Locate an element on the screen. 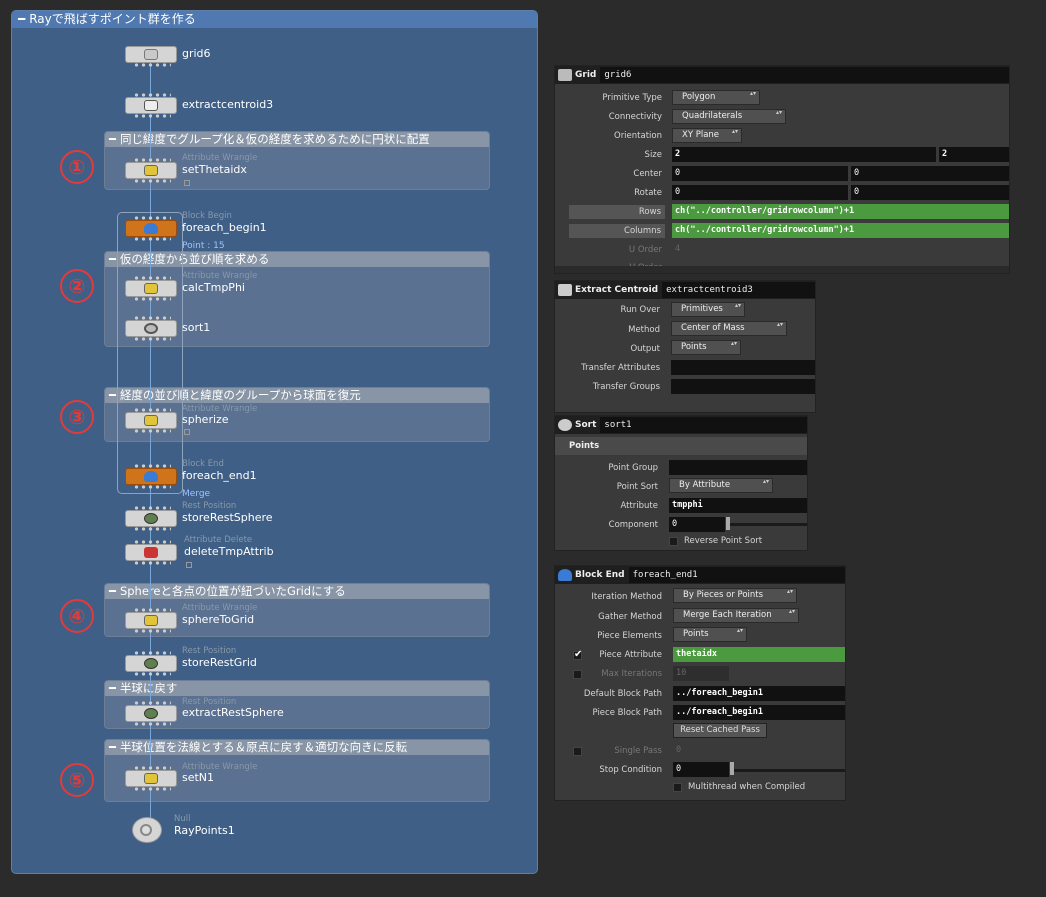 The height and width of the screenshot is (897, 1046). horizontal-scrollbar is located at coordinates (782, 269).